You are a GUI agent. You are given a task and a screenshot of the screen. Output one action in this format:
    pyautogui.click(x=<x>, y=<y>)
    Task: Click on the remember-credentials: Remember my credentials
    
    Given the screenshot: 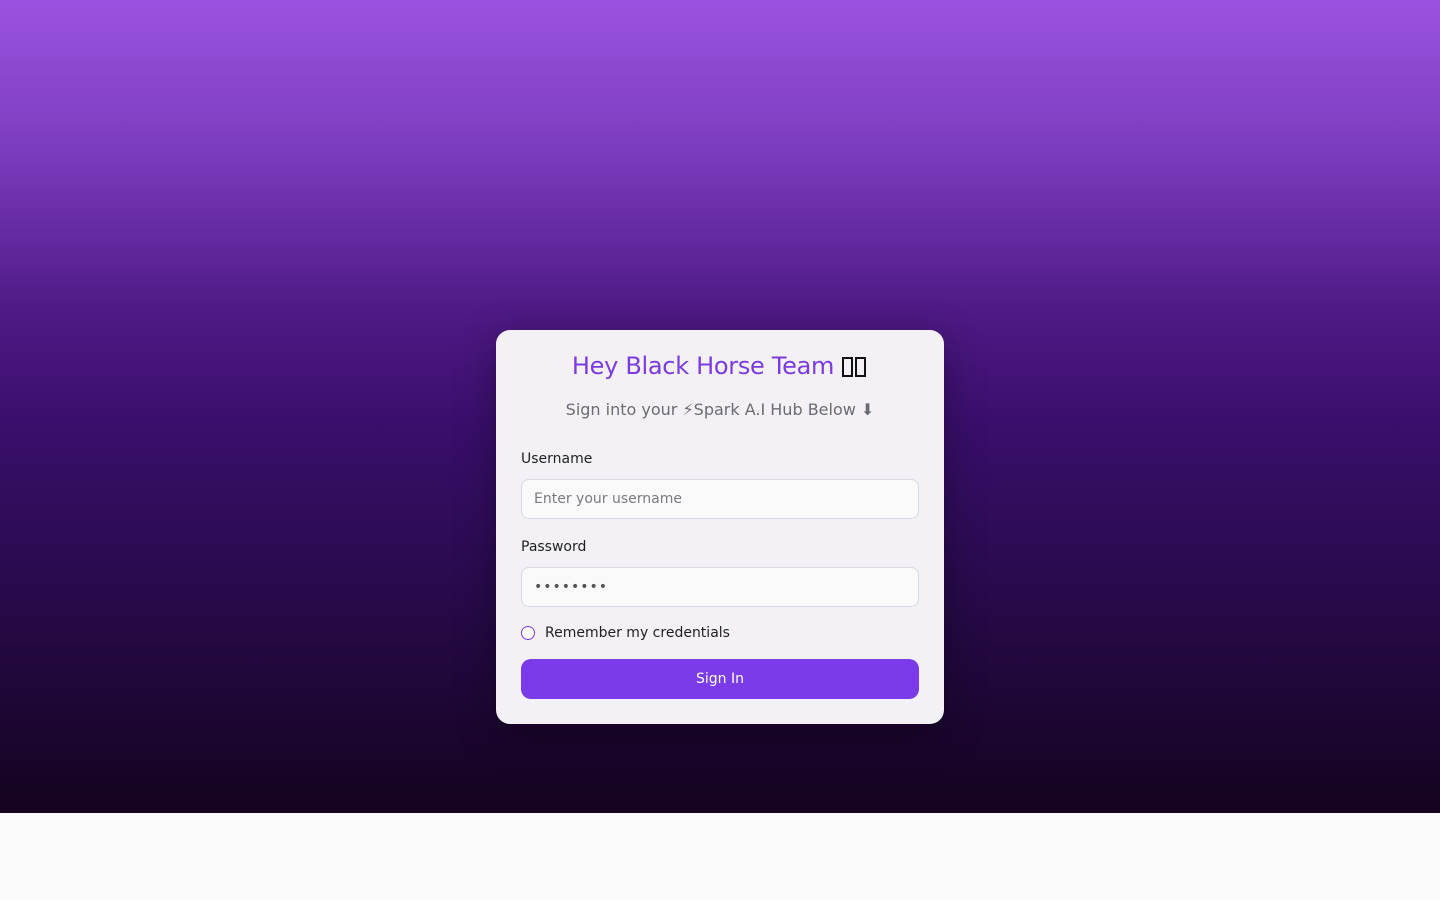 What is the action you would take?
    pyautogui.click(x=625, y=633)
    